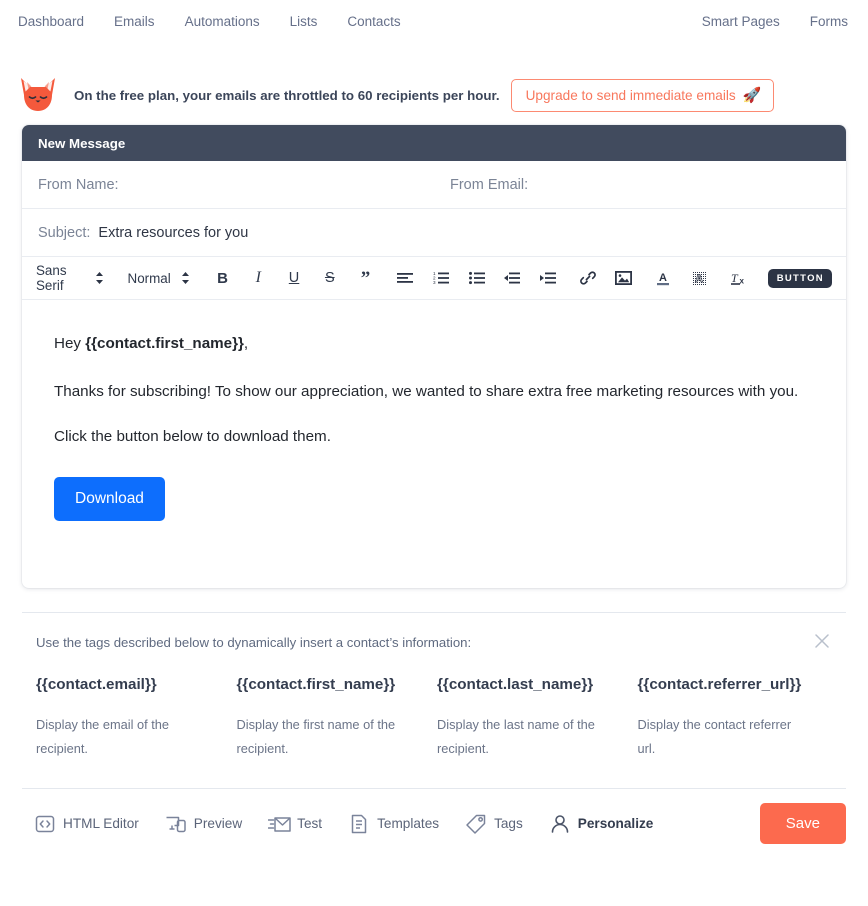 This screenshot has width=868, height=906. What do you see at coordinates (279, 824) in the screenshot?
I see `send-envelope-icon` at bounding box center [279, 824].